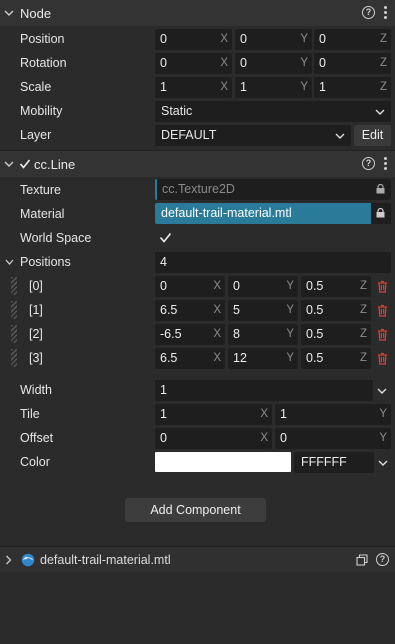 The image size is (395, 644). Describe the element at coordinates (263, 310) in the screenshot. I see `position-item-y-input: 5Y` at that location.